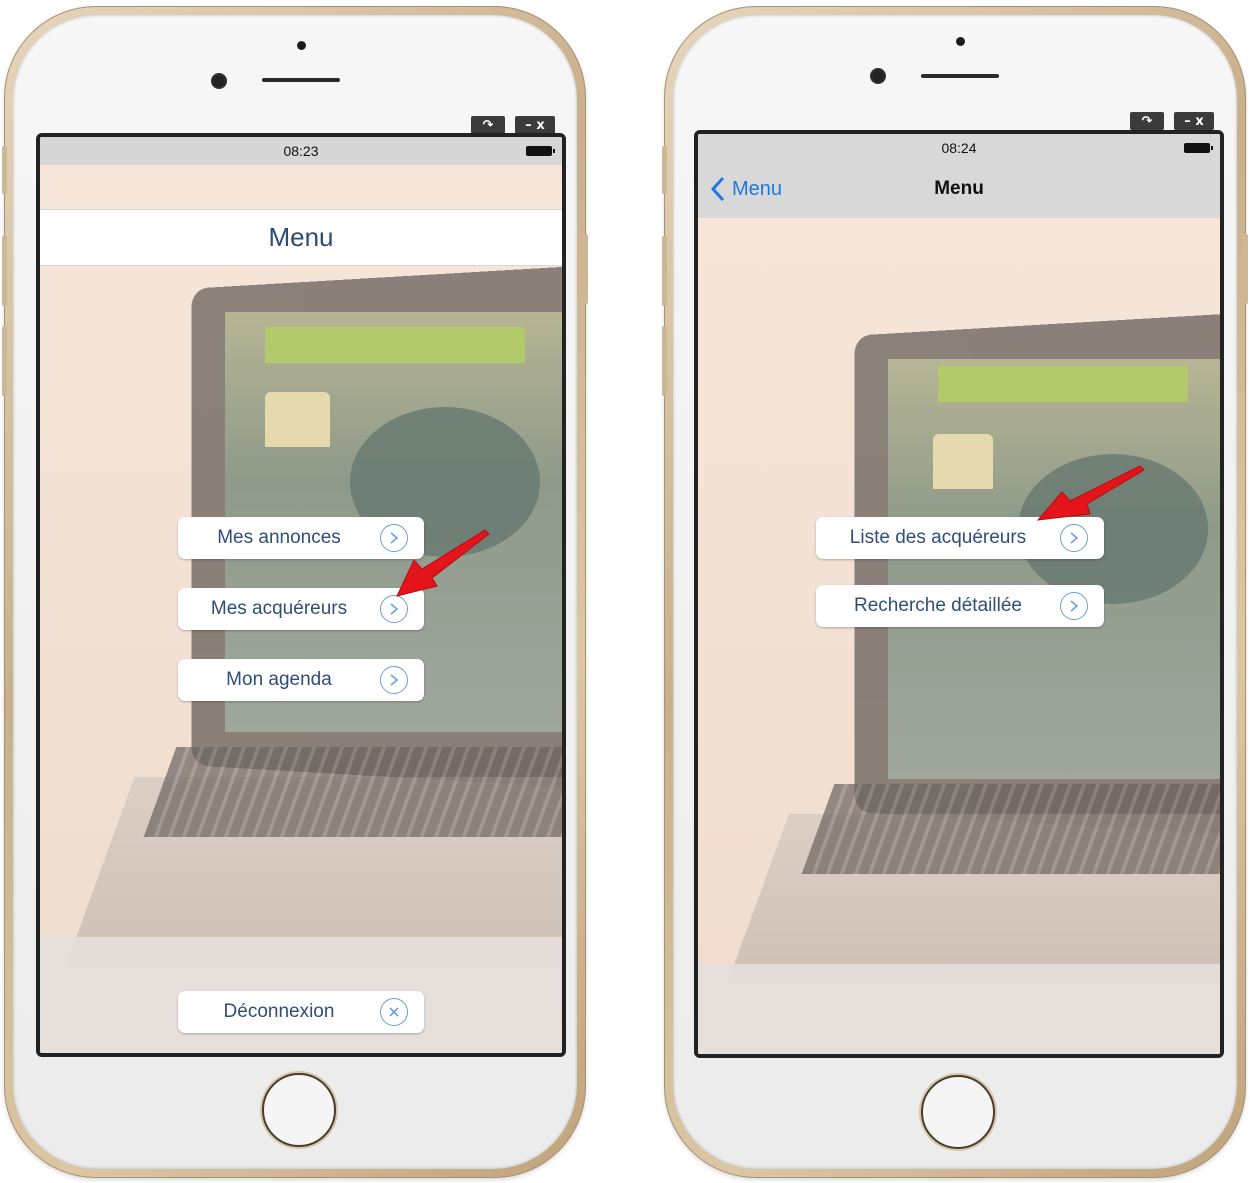  I want to click on deconnexion-button: Déconnexion, so click(301, 1012).